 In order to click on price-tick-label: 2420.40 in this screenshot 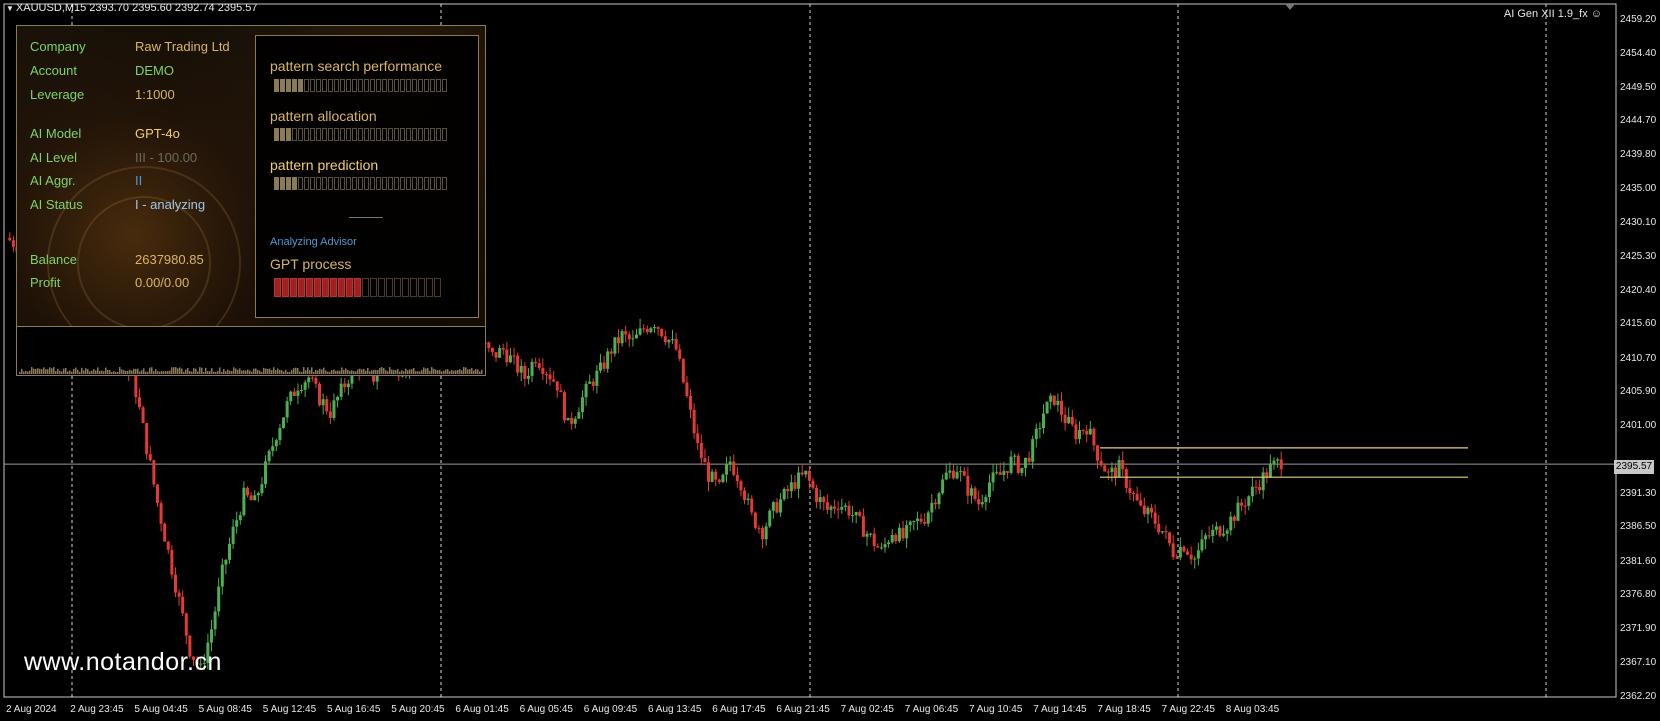, I will do `click(1638, 290)`.